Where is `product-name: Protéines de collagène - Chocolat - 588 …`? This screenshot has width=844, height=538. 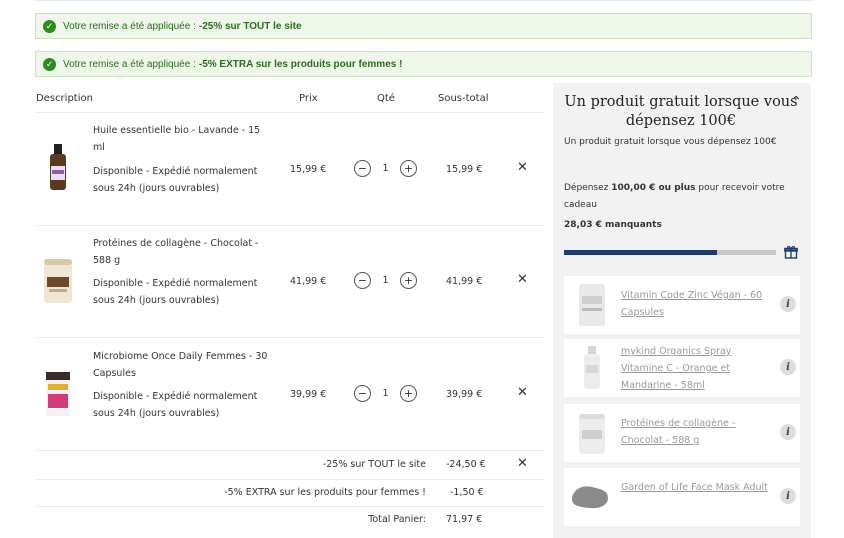 product-name: Protéines de collagène - Chocolat - 588 … is located at coordinates (180, 252).